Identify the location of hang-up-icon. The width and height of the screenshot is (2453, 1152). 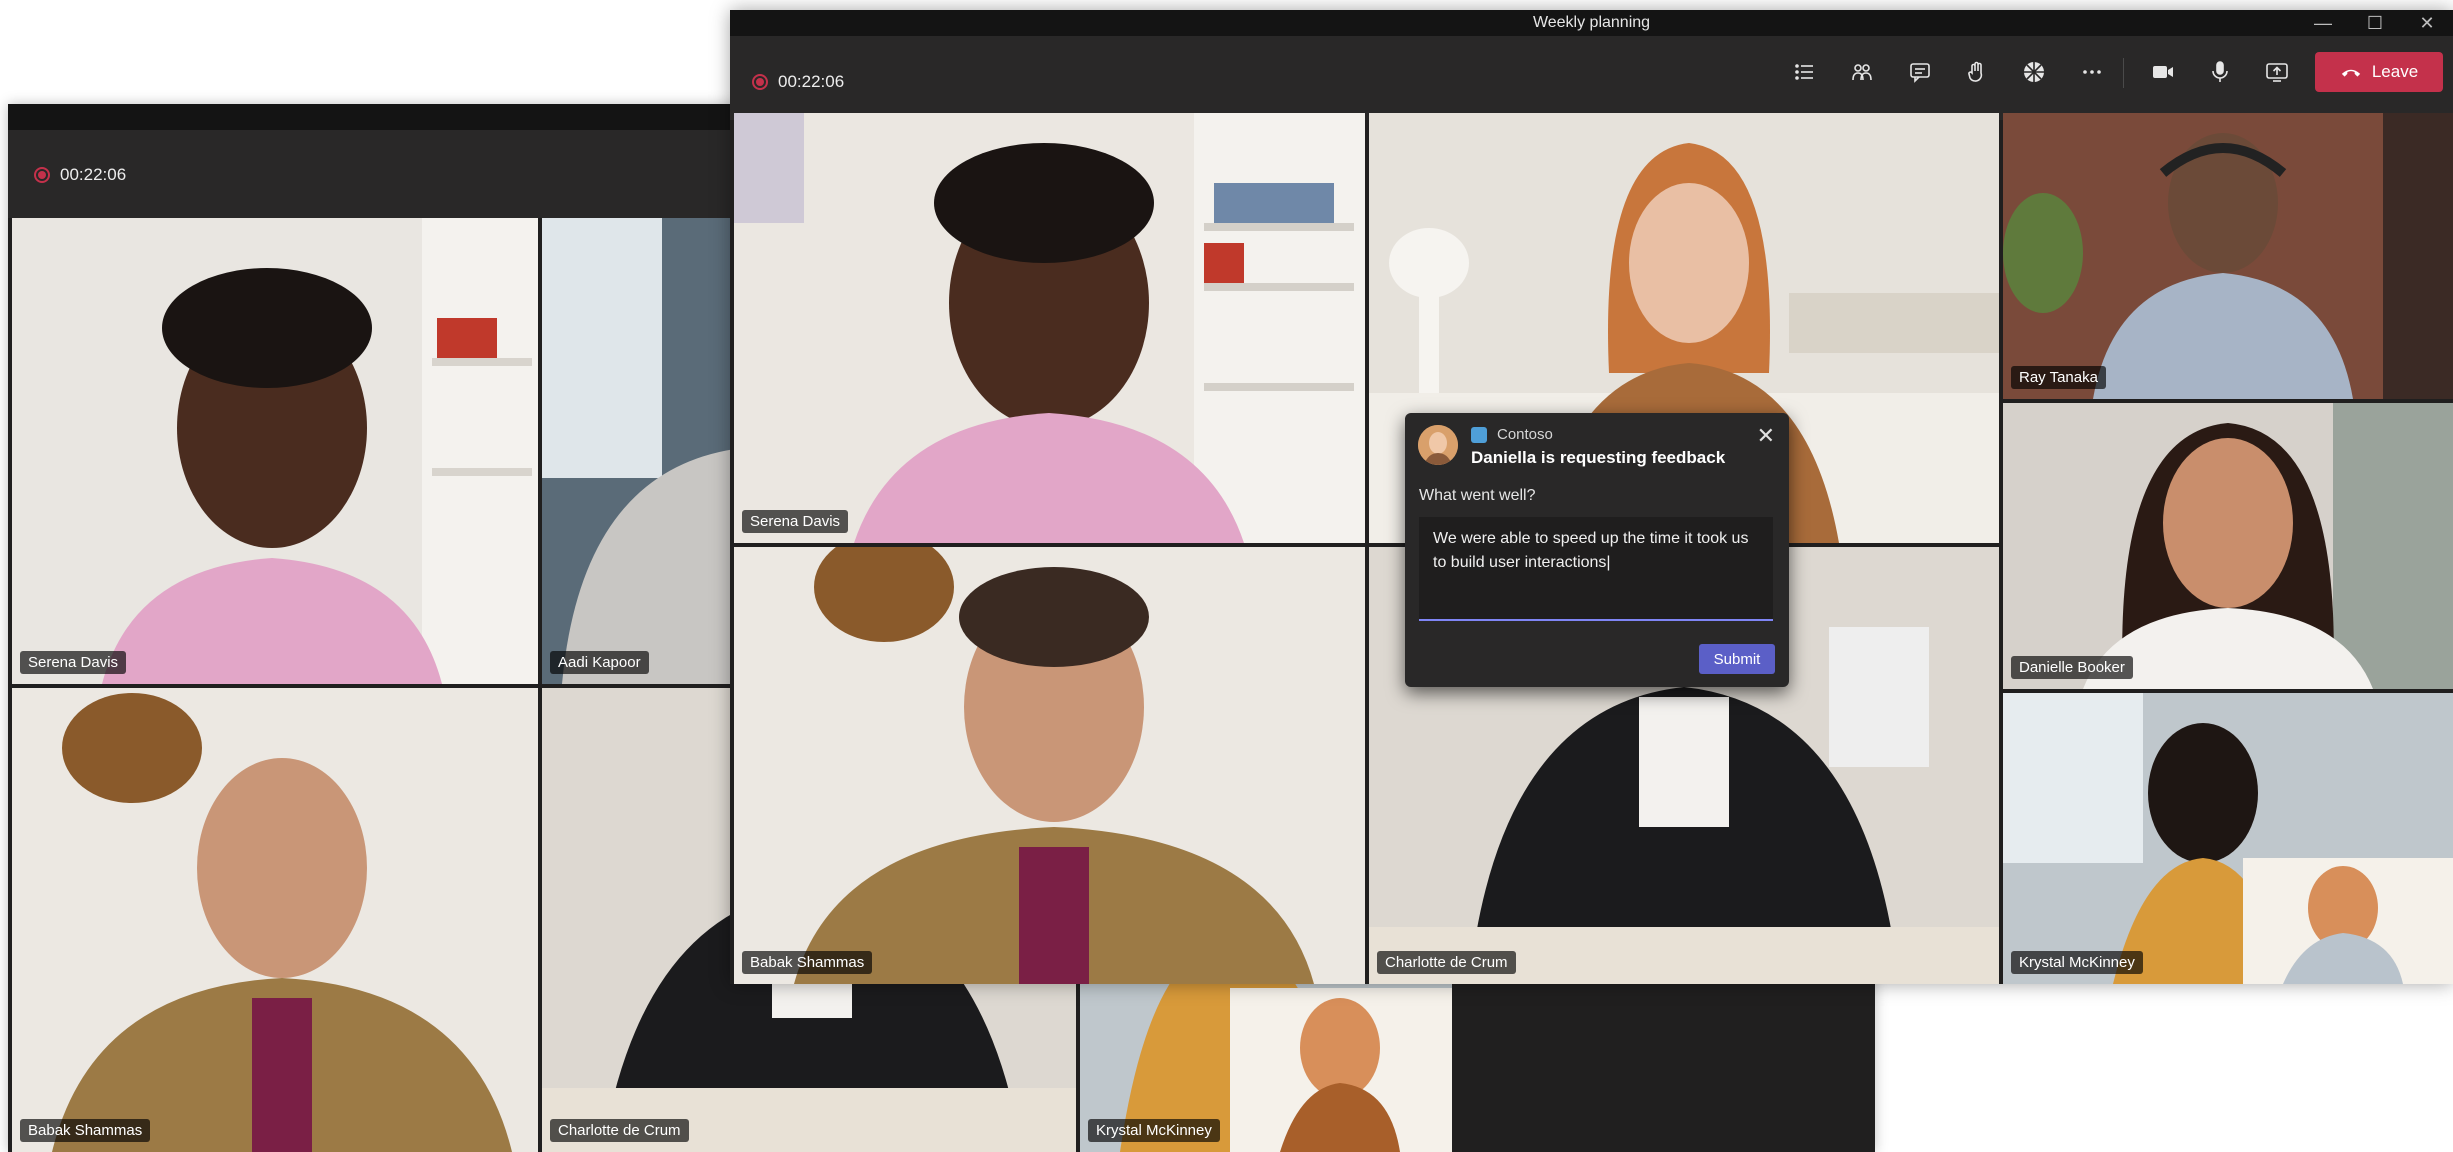
(2350, 73).